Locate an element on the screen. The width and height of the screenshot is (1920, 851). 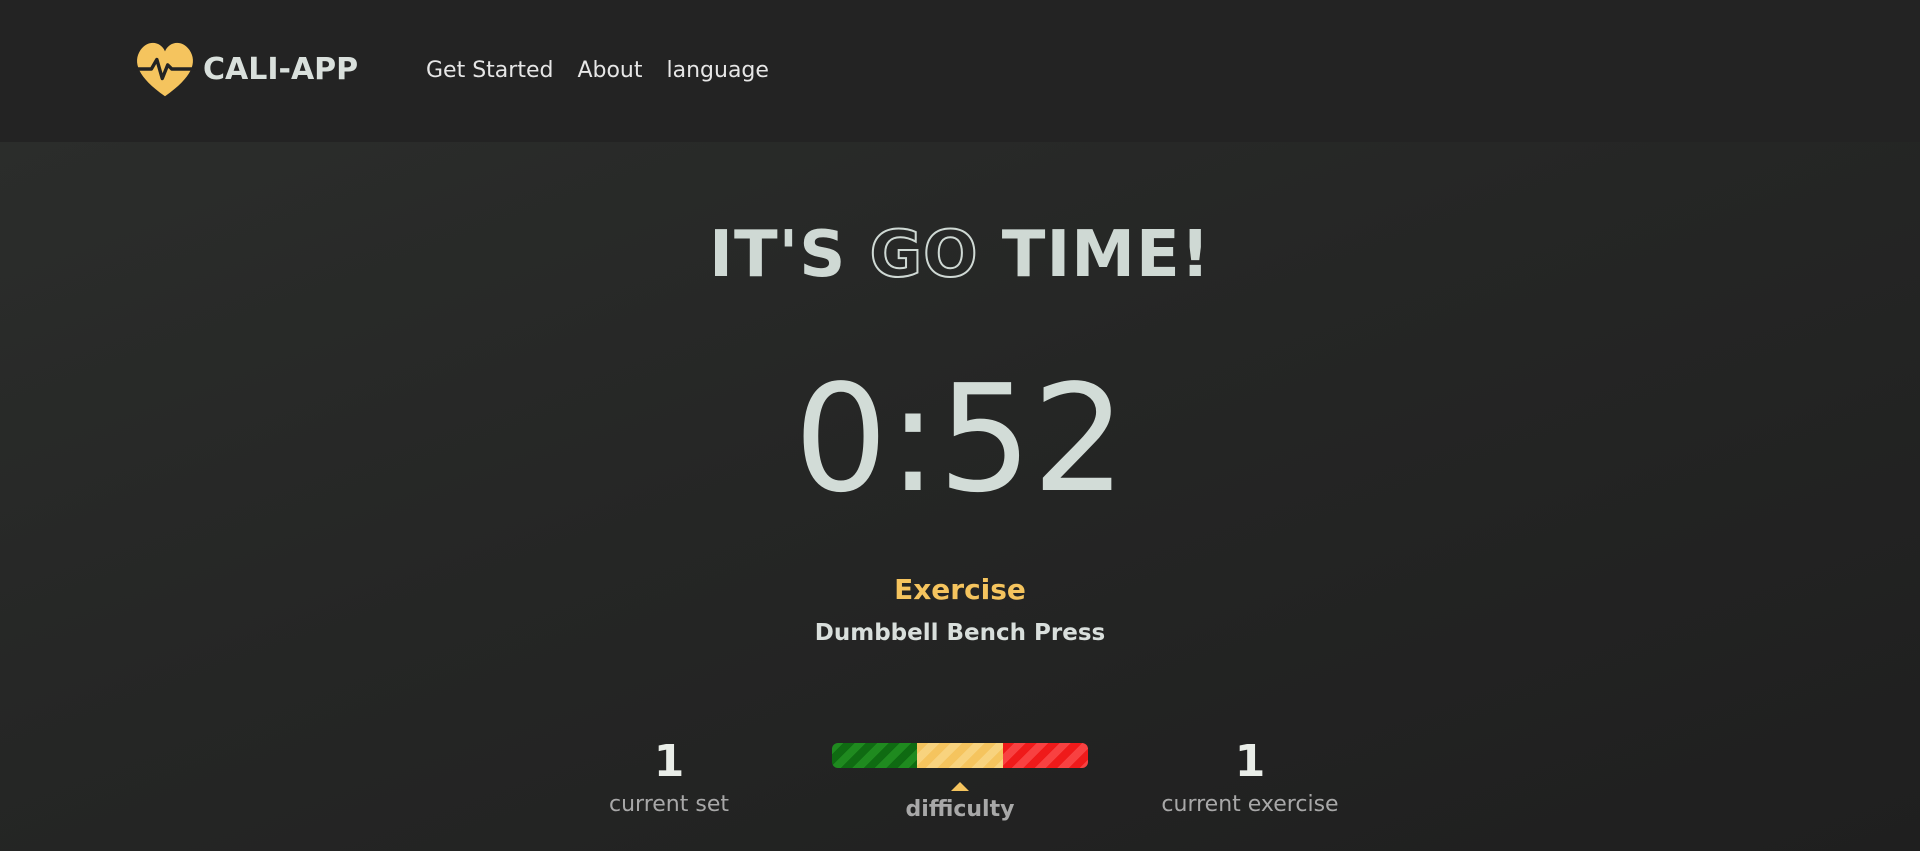
nav-link-about: About is located at coordinates (609, 70).